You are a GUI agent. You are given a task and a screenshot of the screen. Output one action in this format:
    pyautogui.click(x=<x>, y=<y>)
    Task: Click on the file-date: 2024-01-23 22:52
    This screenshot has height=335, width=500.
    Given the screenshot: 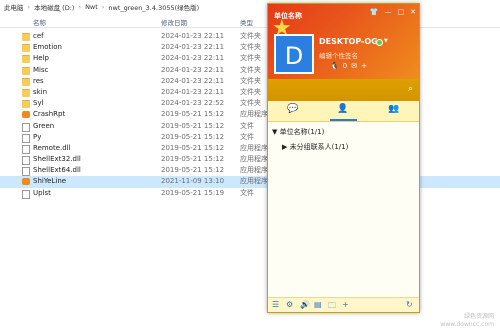 What is the action you would take?
    pyautogui.click(x=193, y=103)
    